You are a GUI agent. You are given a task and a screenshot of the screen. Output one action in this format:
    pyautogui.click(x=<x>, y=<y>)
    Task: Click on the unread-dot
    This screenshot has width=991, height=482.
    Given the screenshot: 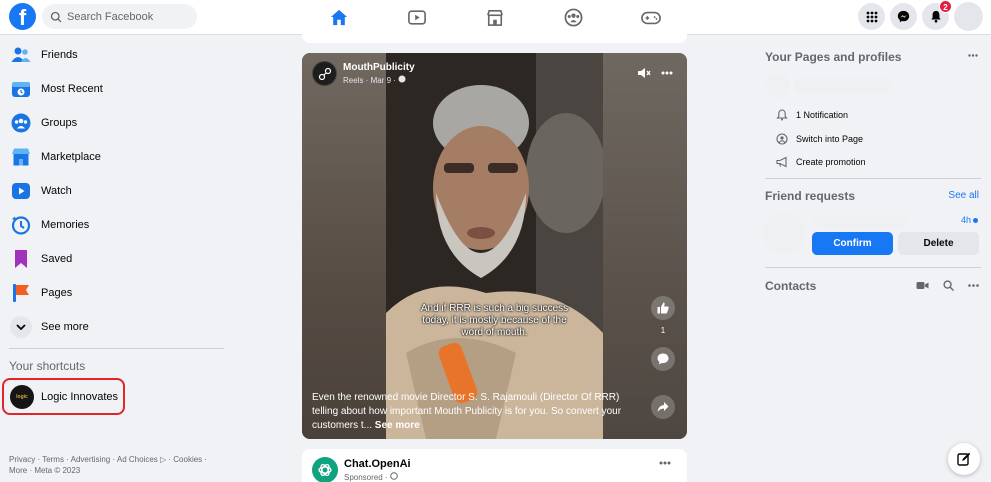 What is the action you would take?
    pyautogui.click(x=975, y=221)
    